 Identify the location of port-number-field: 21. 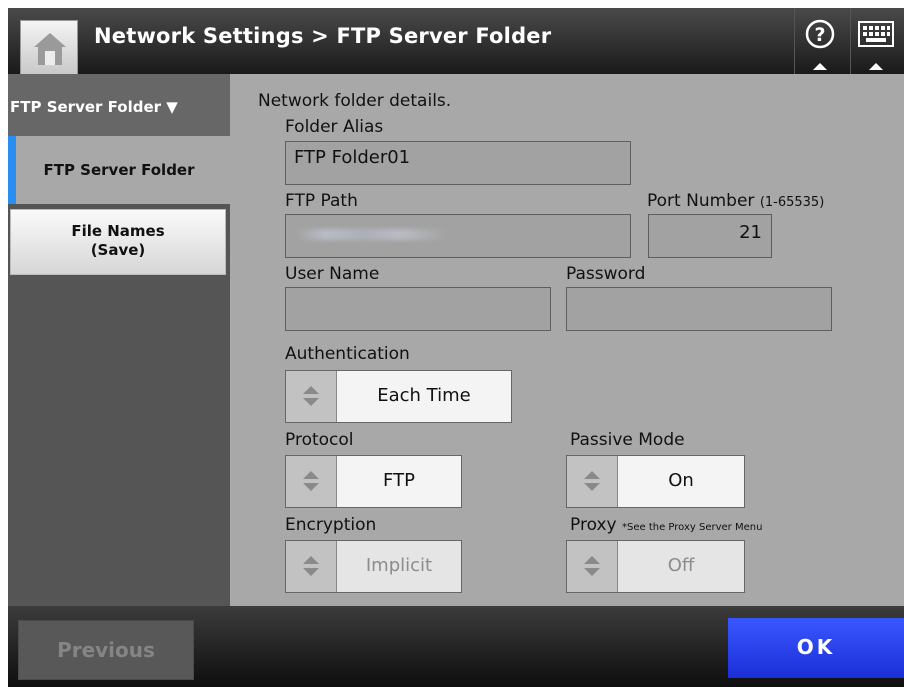
(710, 236).